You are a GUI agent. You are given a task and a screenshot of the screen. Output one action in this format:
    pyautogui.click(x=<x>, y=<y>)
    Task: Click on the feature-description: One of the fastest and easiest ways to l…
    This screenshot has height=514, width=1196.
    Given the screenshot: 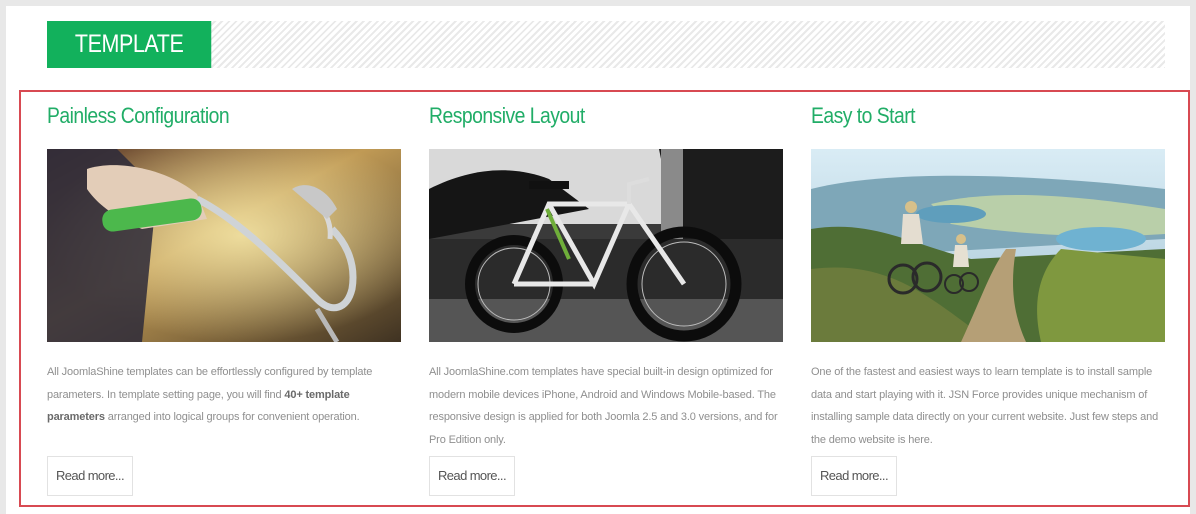 What is the action you would take?
    pyautogui.click(x=985, y=406)
    